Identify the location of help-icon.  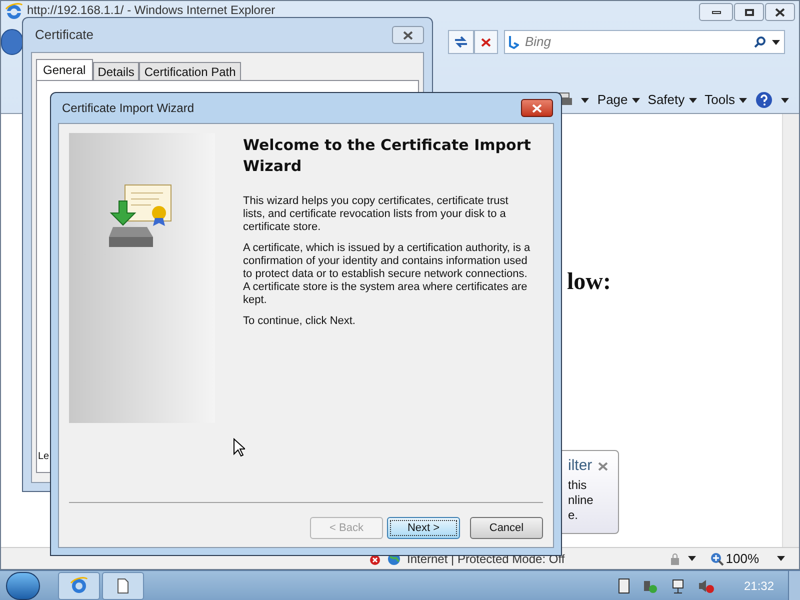
(764, 100).